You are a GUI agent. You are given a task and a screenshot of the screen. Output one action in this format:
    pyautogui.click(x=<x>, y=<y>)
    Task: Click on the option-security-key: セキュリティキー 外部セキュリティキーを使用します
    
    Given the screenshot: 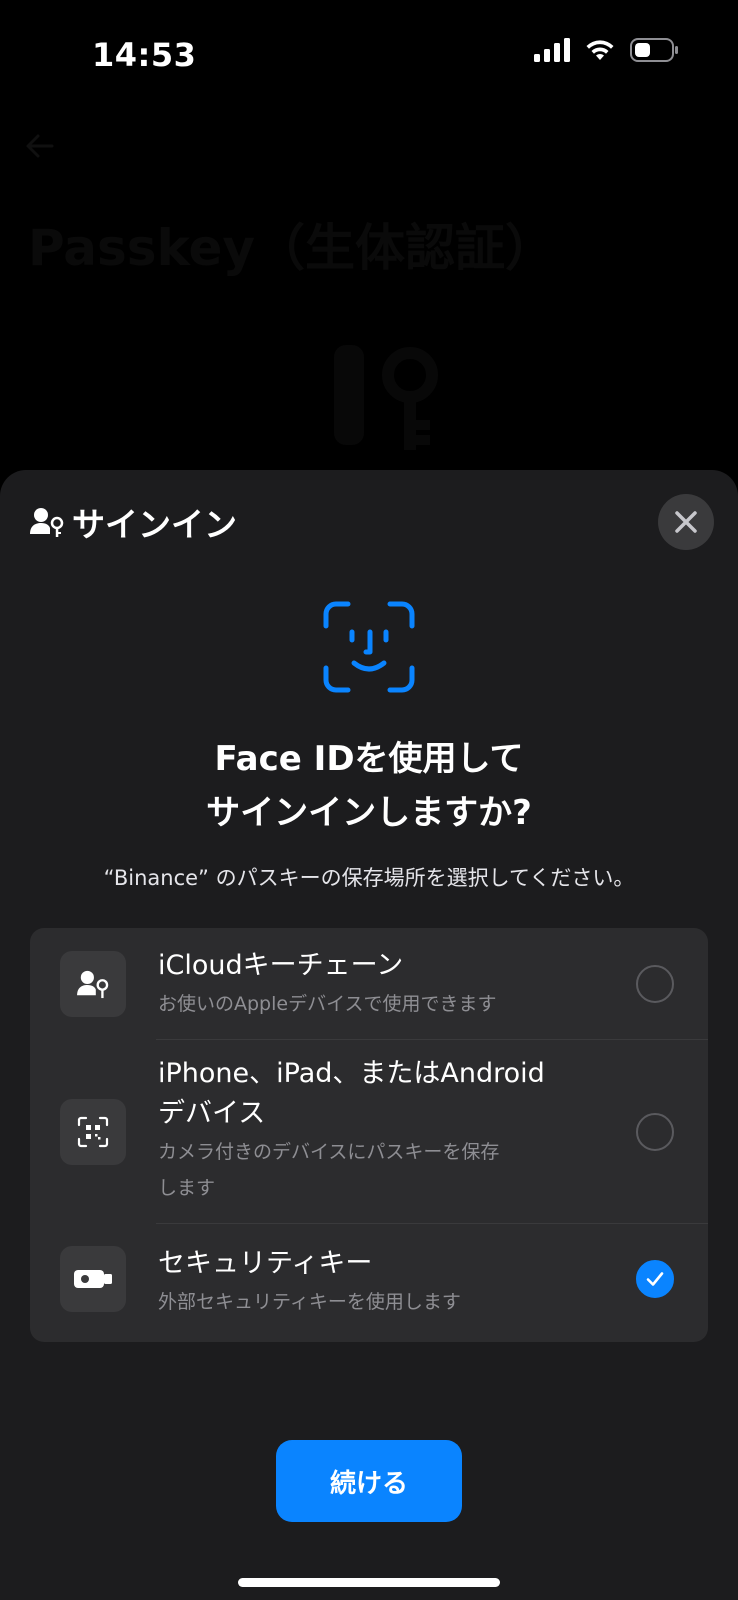 What is the action you would take?
    pyautogui.click(x=369, y=1283)
    